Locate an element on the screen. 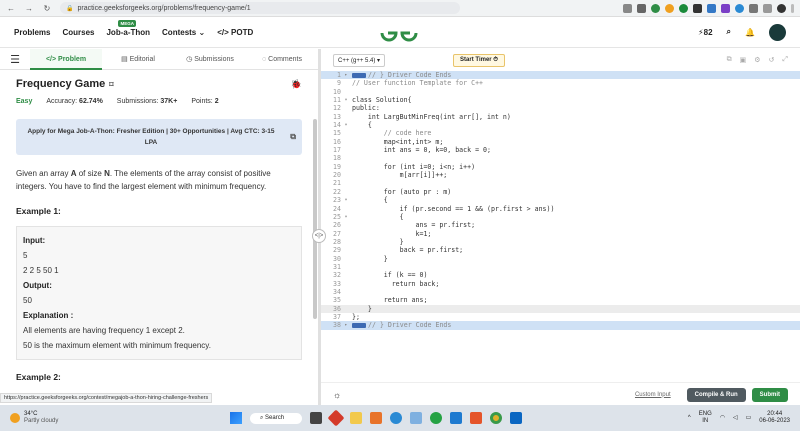 The width and height of the screenshot is (800, 431). windows-start-icon is located at coordinates (236, 418).